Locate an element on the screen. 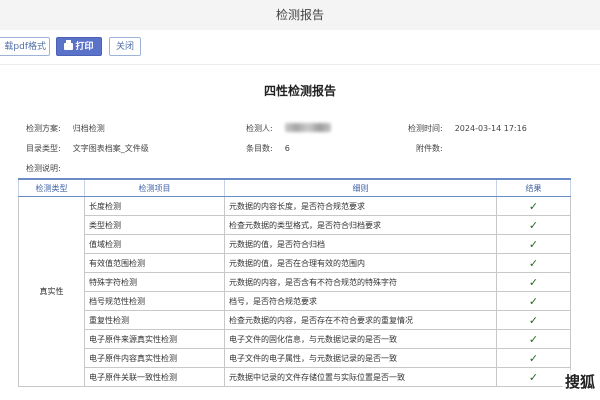 This screenshot has width=600, height=400. item-cell: 电子原件关联一致性检测 is located at coordinates (154, 377).